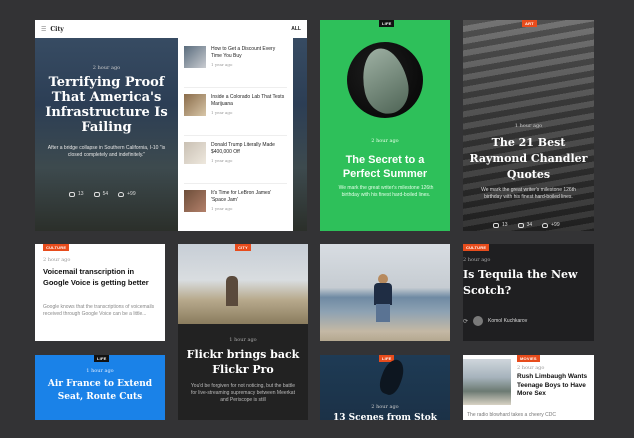 The width and height of the screenshot is (634, 438). Describe the element at coordinates (487, 382) in the screenshot. I see `coast-thumb` at that location.